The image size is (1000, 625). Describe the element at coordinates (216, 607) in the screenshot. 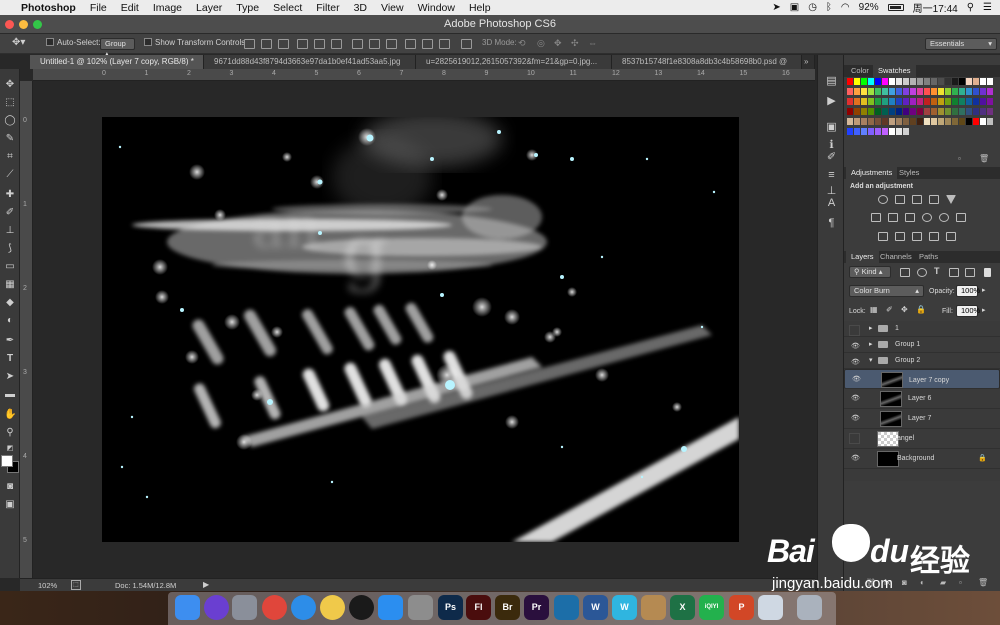

I see `dock-siri-icon` at that location.